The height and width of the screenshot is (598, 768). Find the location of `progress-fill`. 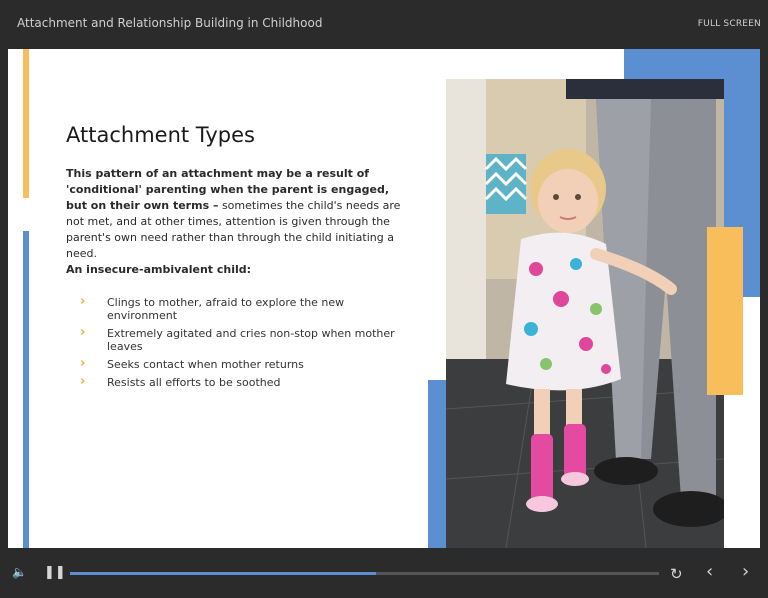

progress-fill is located at coordinates (223, 573).